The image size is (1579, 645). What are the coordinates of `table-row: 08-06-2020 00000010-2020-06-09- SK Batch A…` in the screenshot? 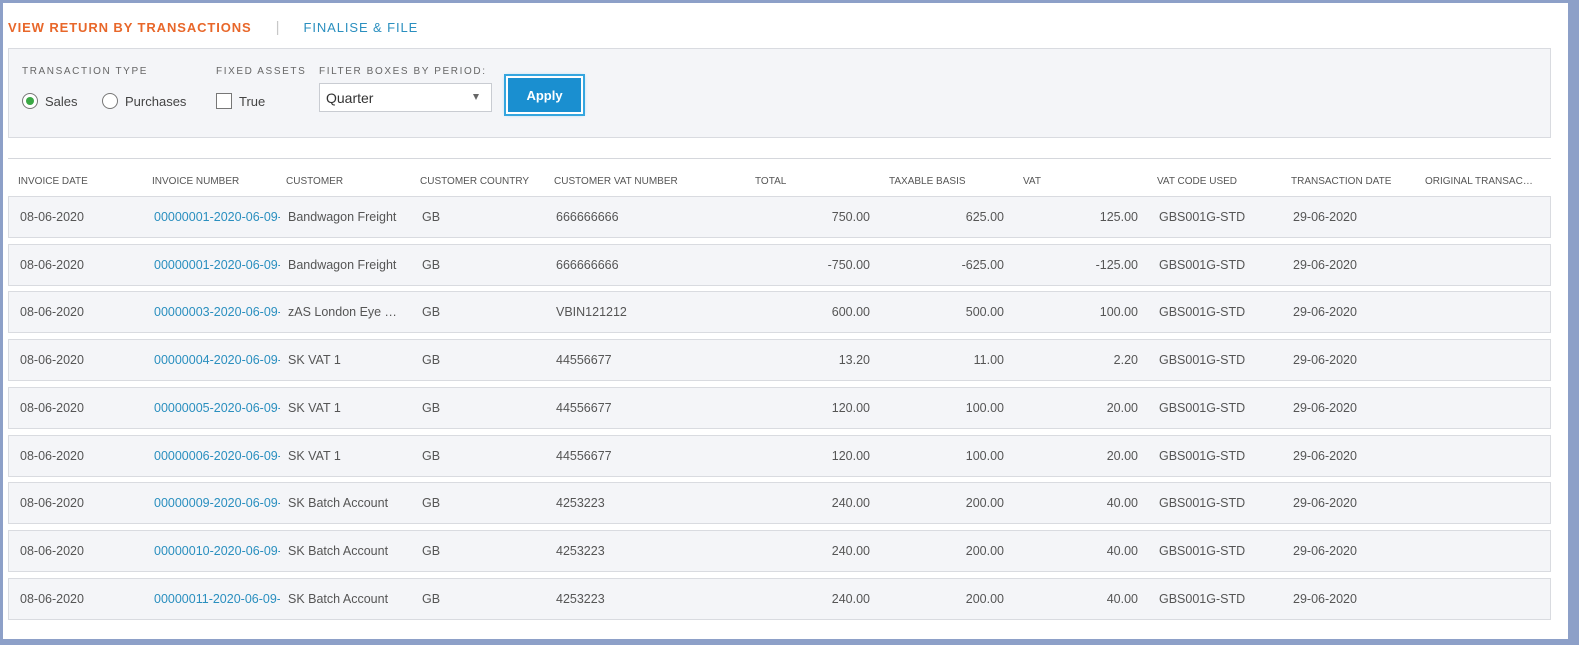 It's located at (779, 550).